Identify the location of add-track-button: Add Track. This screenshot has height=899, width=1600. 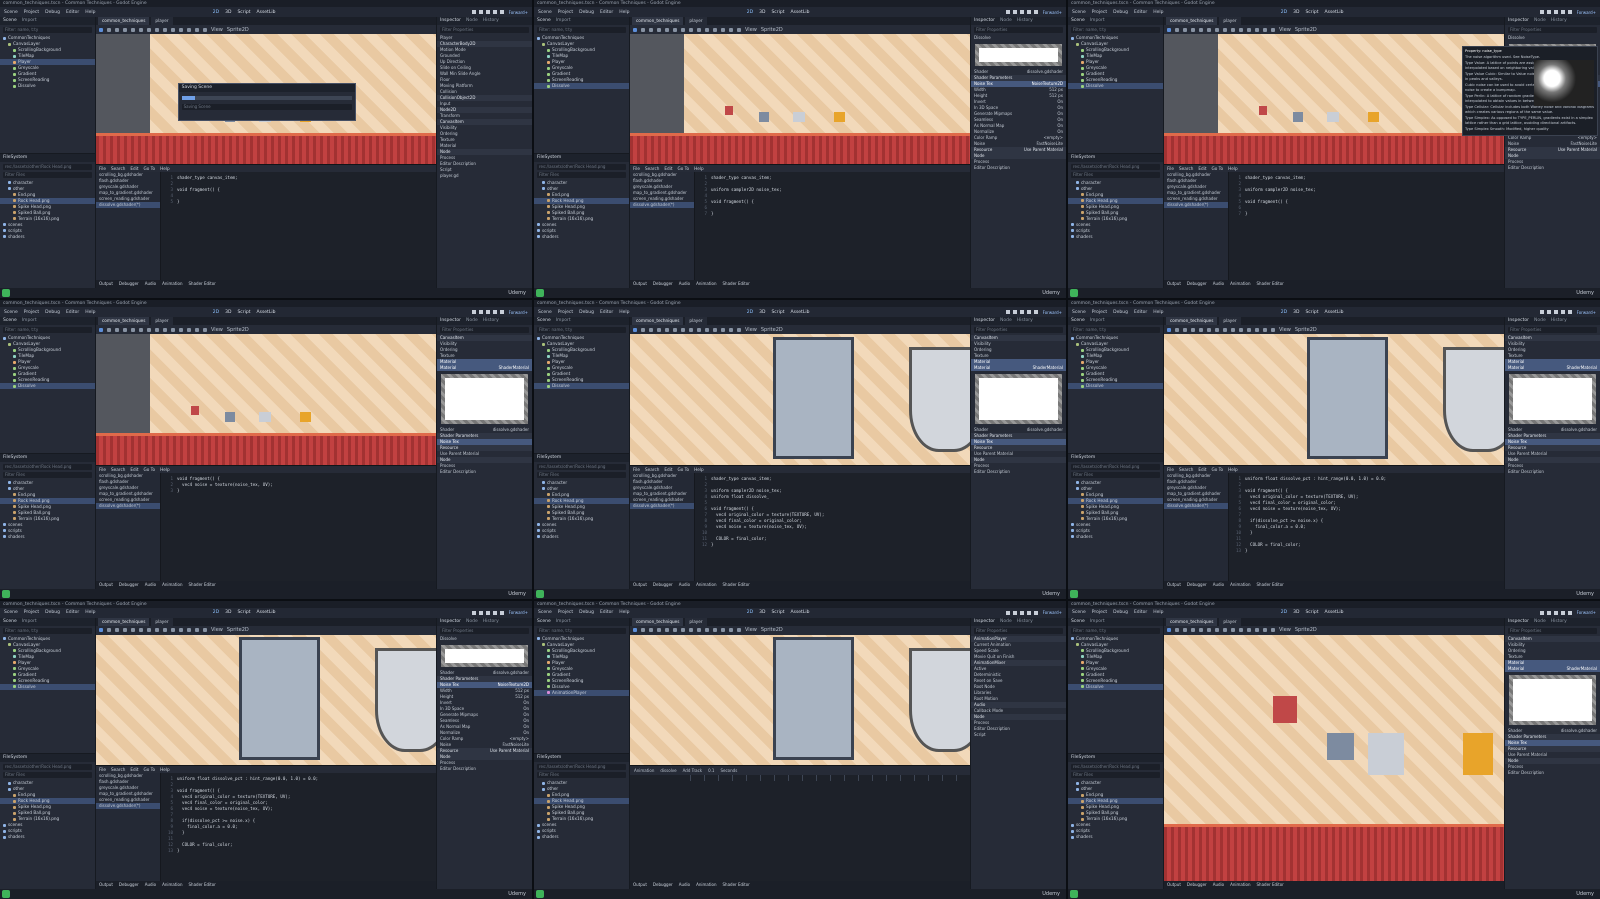
(692, 770).